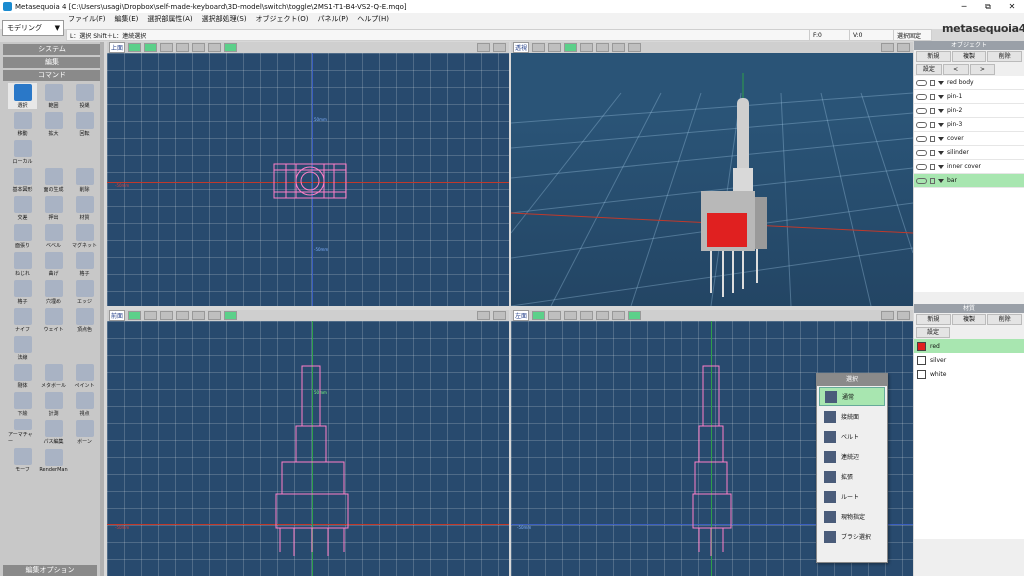 The height and width of the screenshot is (576, 1024). I want to click on mode-select: モデリング ▼, so click(33, 28).